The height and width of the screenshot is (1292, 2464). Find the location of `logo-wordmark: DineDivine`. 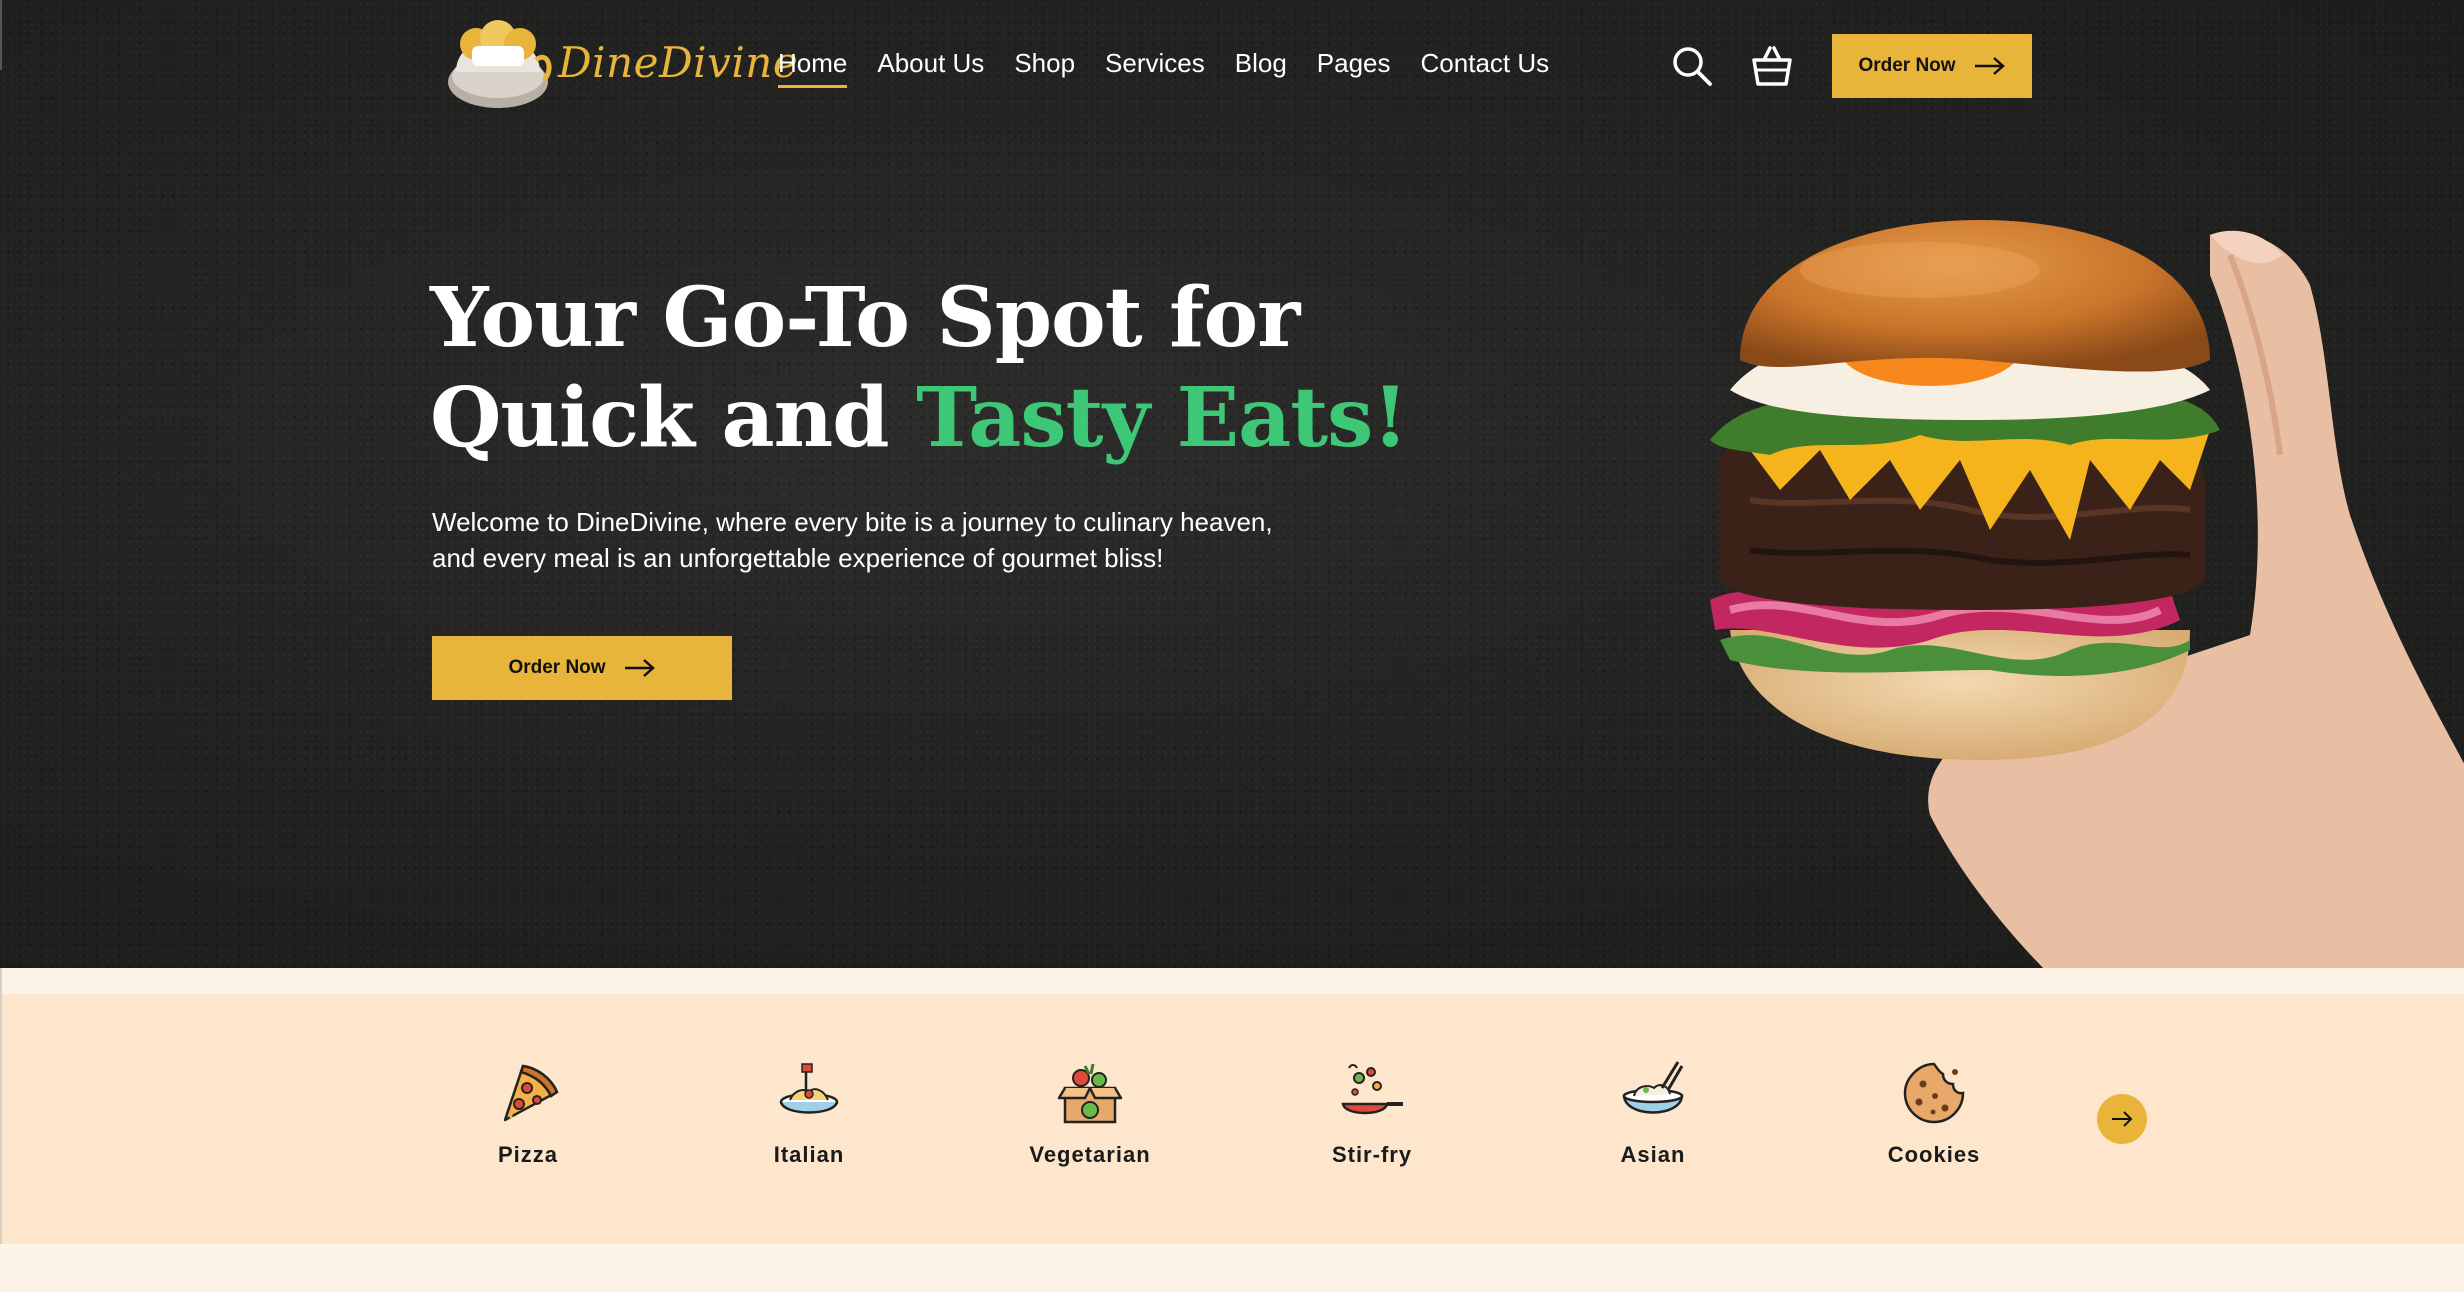

logo-wordmark: DineDivine is located at coordinates (678, 62).